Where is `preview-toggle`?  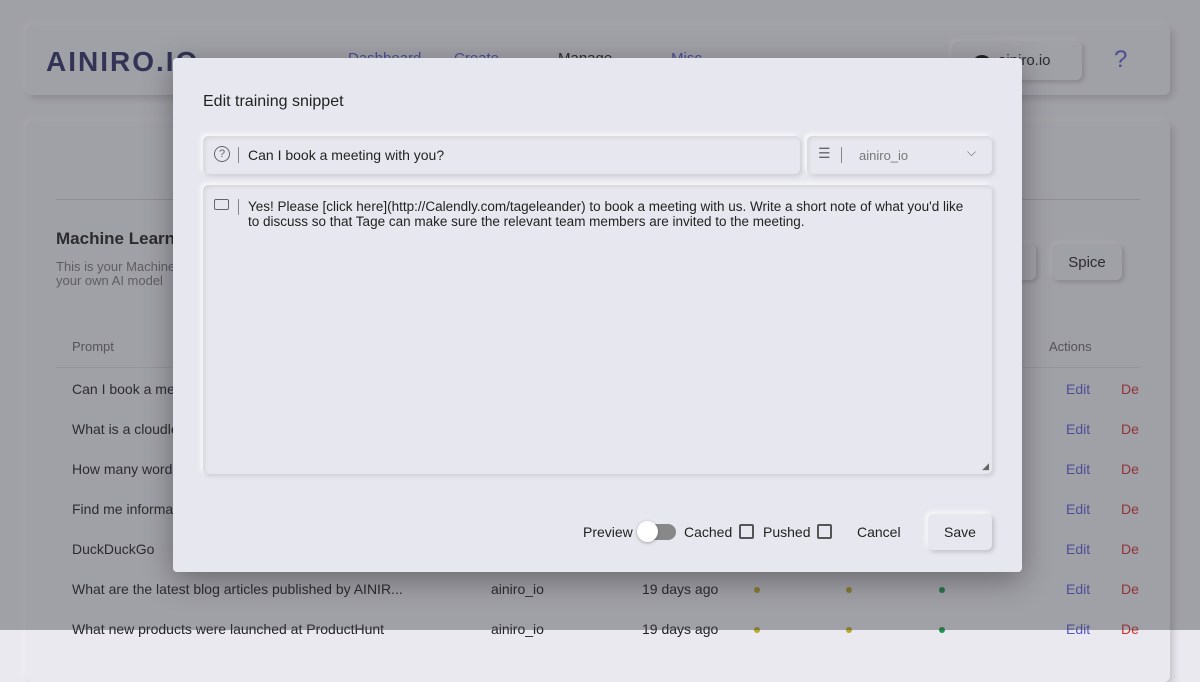
preview-toggle is located at coordinates (656, 531).